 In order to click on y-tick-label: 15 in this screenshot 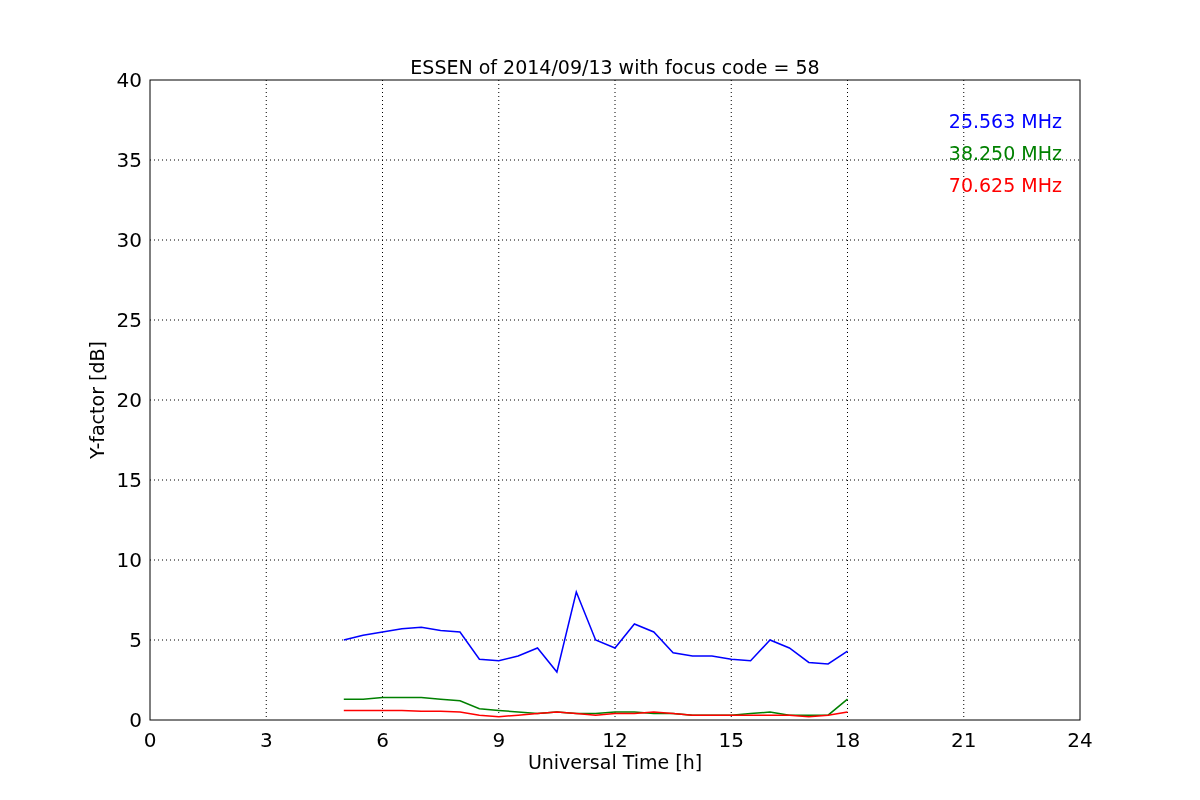, I will do `click(129, 480)`.